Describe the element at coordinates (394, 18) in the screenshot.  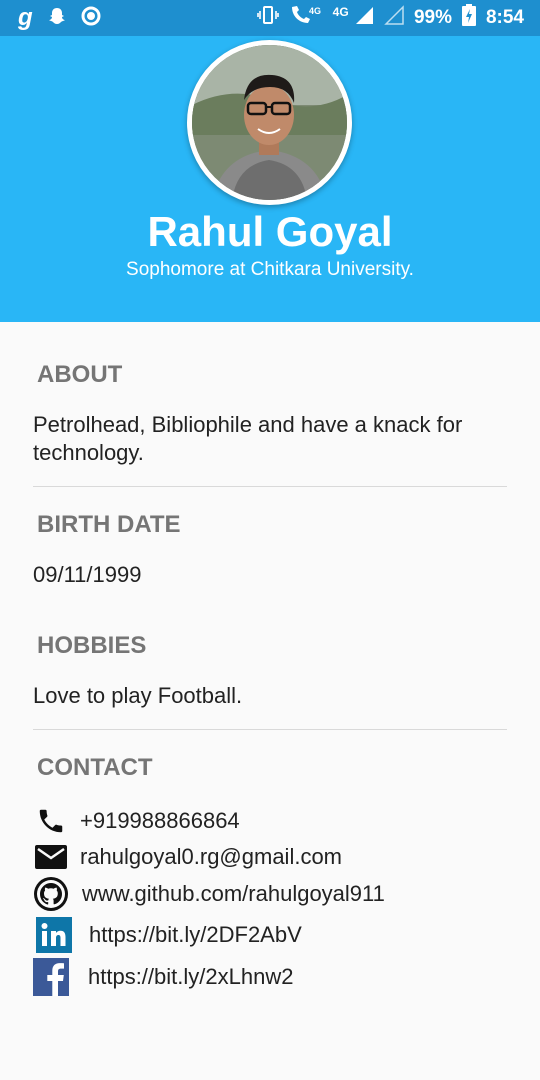
I see `signal-empty-icon` at that location.